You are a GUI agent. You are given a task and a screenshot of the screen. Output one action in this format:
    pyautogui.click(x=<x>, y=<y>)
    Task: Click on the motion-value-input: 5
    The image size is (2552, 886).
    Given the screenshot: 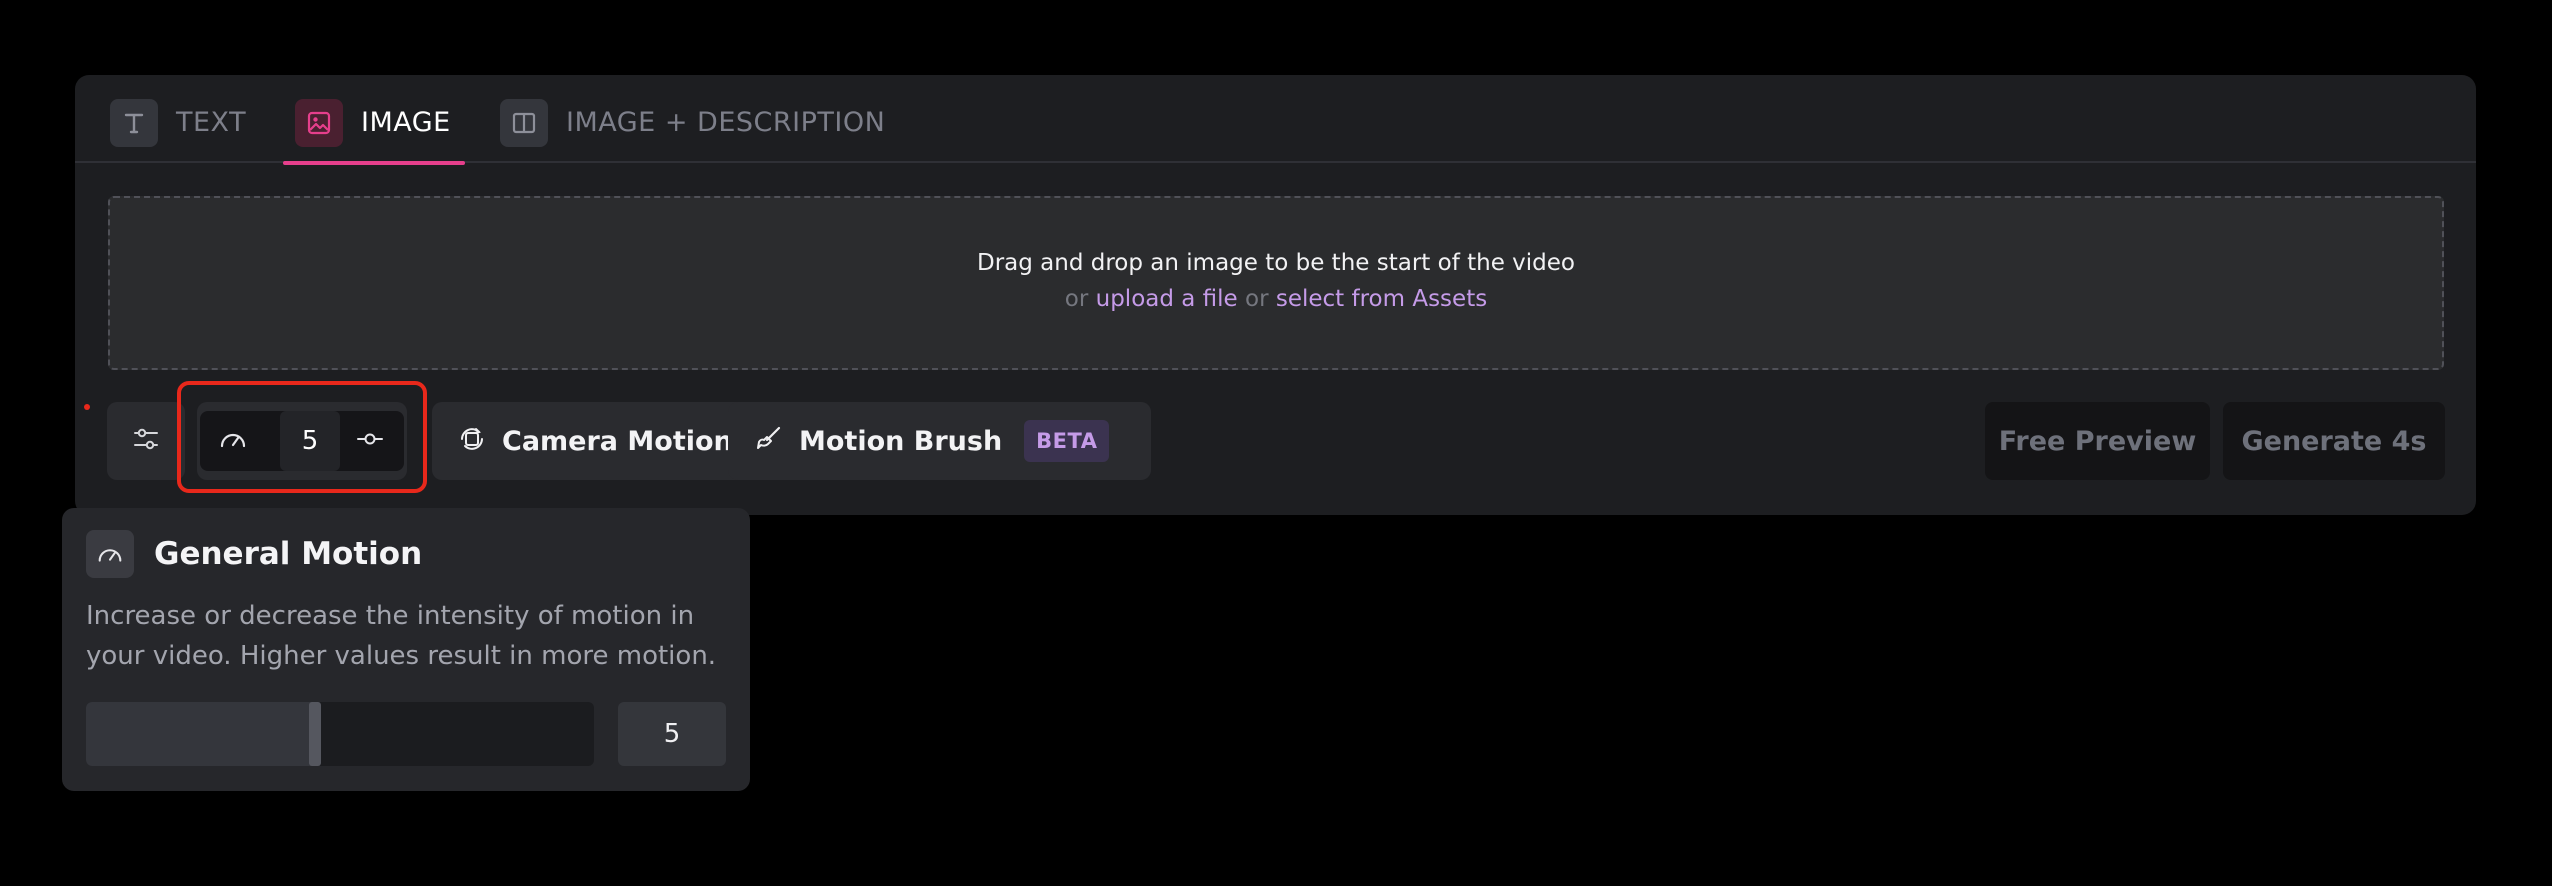 What is the action you would take?
    pyautogui.click(x=672, y=734)
    